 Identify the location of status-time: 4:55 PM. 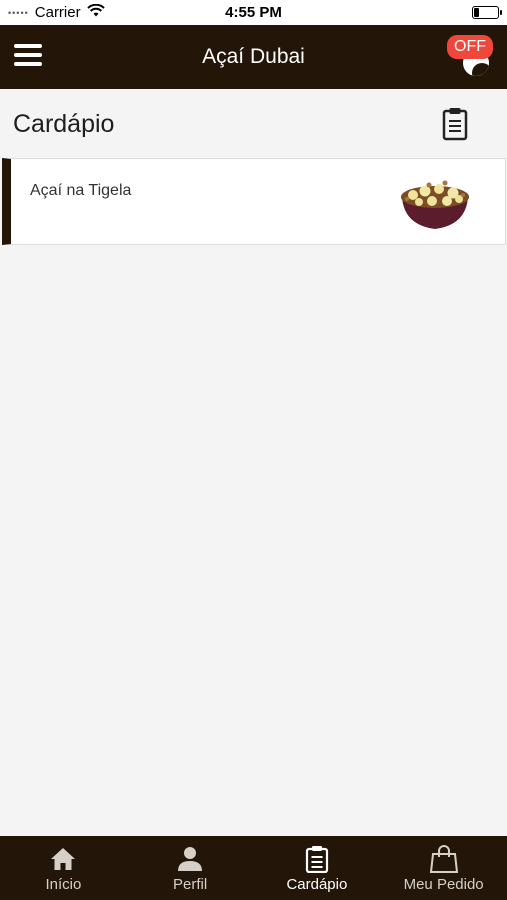
(253, 12).